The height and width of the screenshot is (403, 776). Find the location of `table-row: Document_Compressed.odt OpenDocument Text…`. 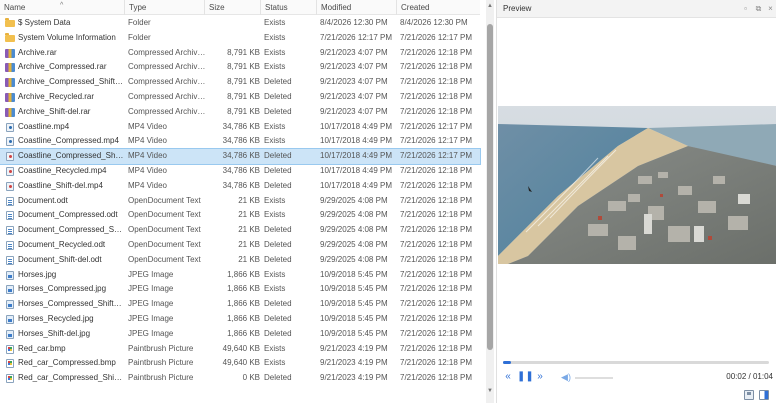

table-row: Document_Compressed.odt OpenDocument Text… is located at coordinates (240, 215).